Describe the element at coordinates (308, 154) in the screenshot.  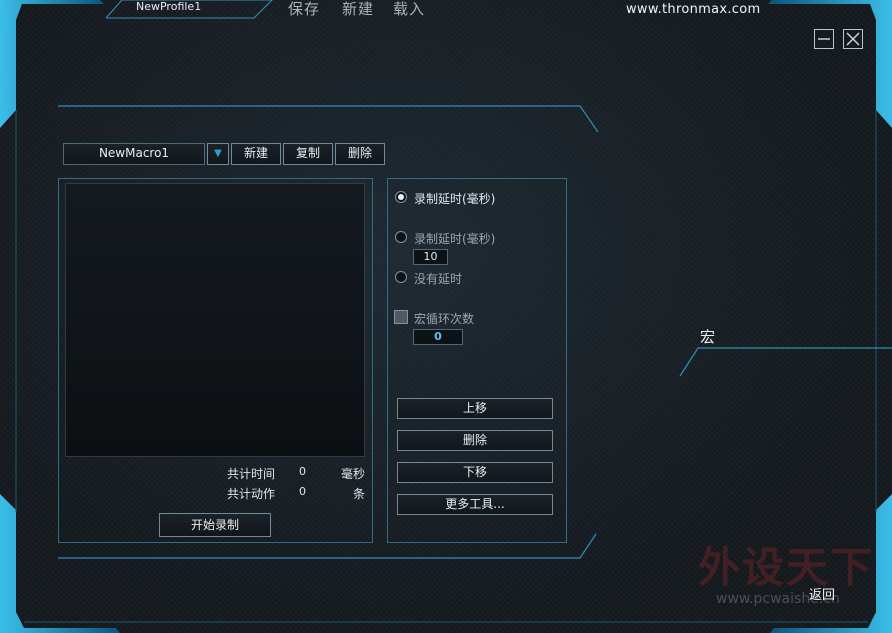
I see `copy-macro-button: 复制` at that location.